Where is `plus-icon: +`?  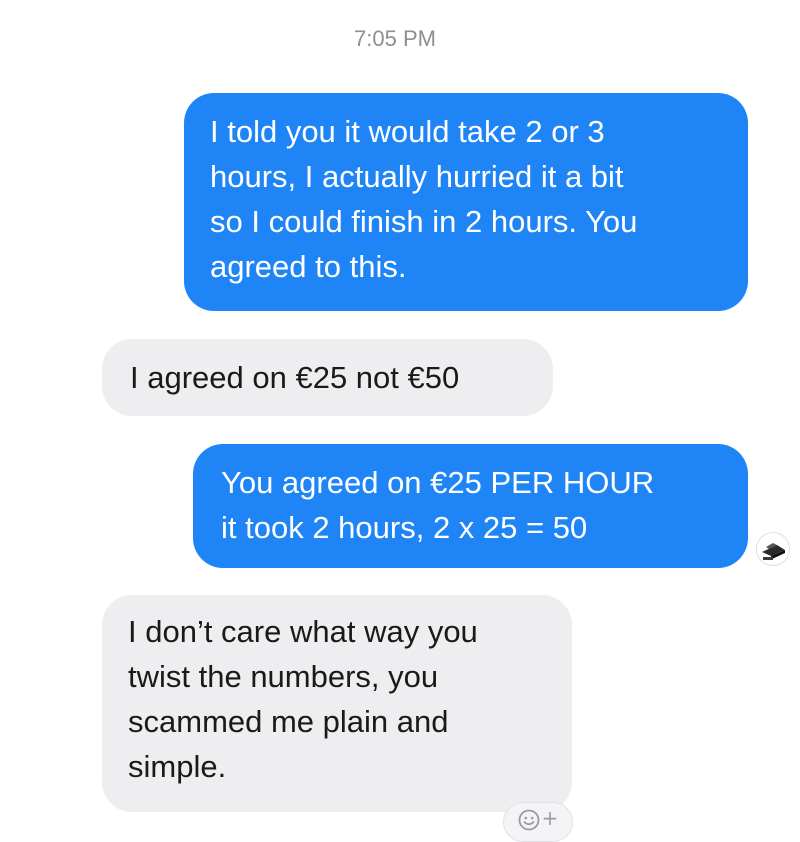
plus-icon: + is located at coordinates (550, 818).